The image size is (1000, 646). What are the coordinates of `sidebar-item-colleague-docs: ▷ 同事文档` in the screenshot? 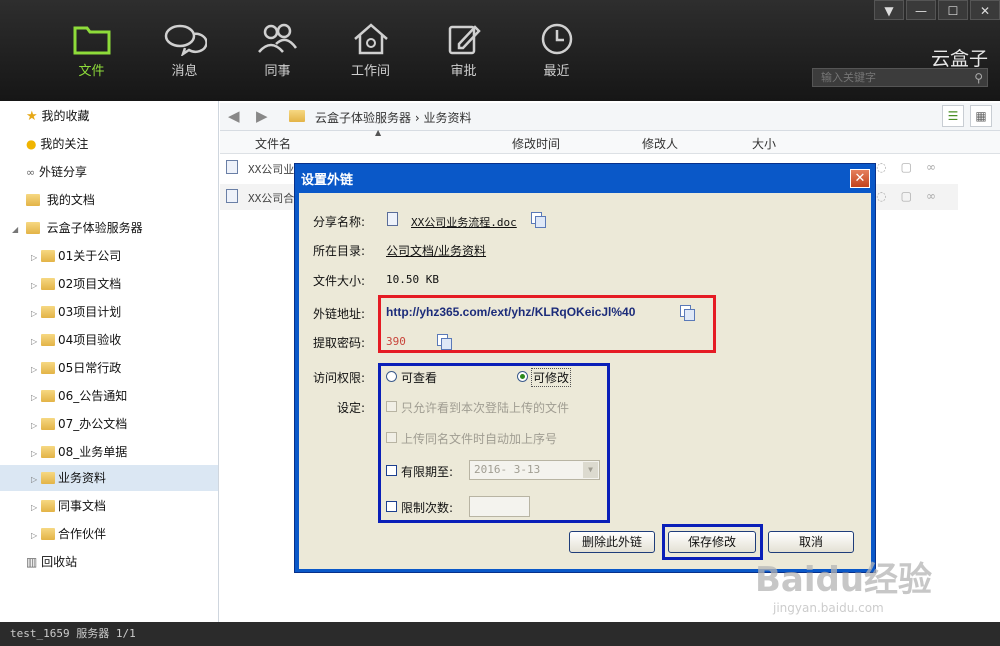 It's located at (68, 506).